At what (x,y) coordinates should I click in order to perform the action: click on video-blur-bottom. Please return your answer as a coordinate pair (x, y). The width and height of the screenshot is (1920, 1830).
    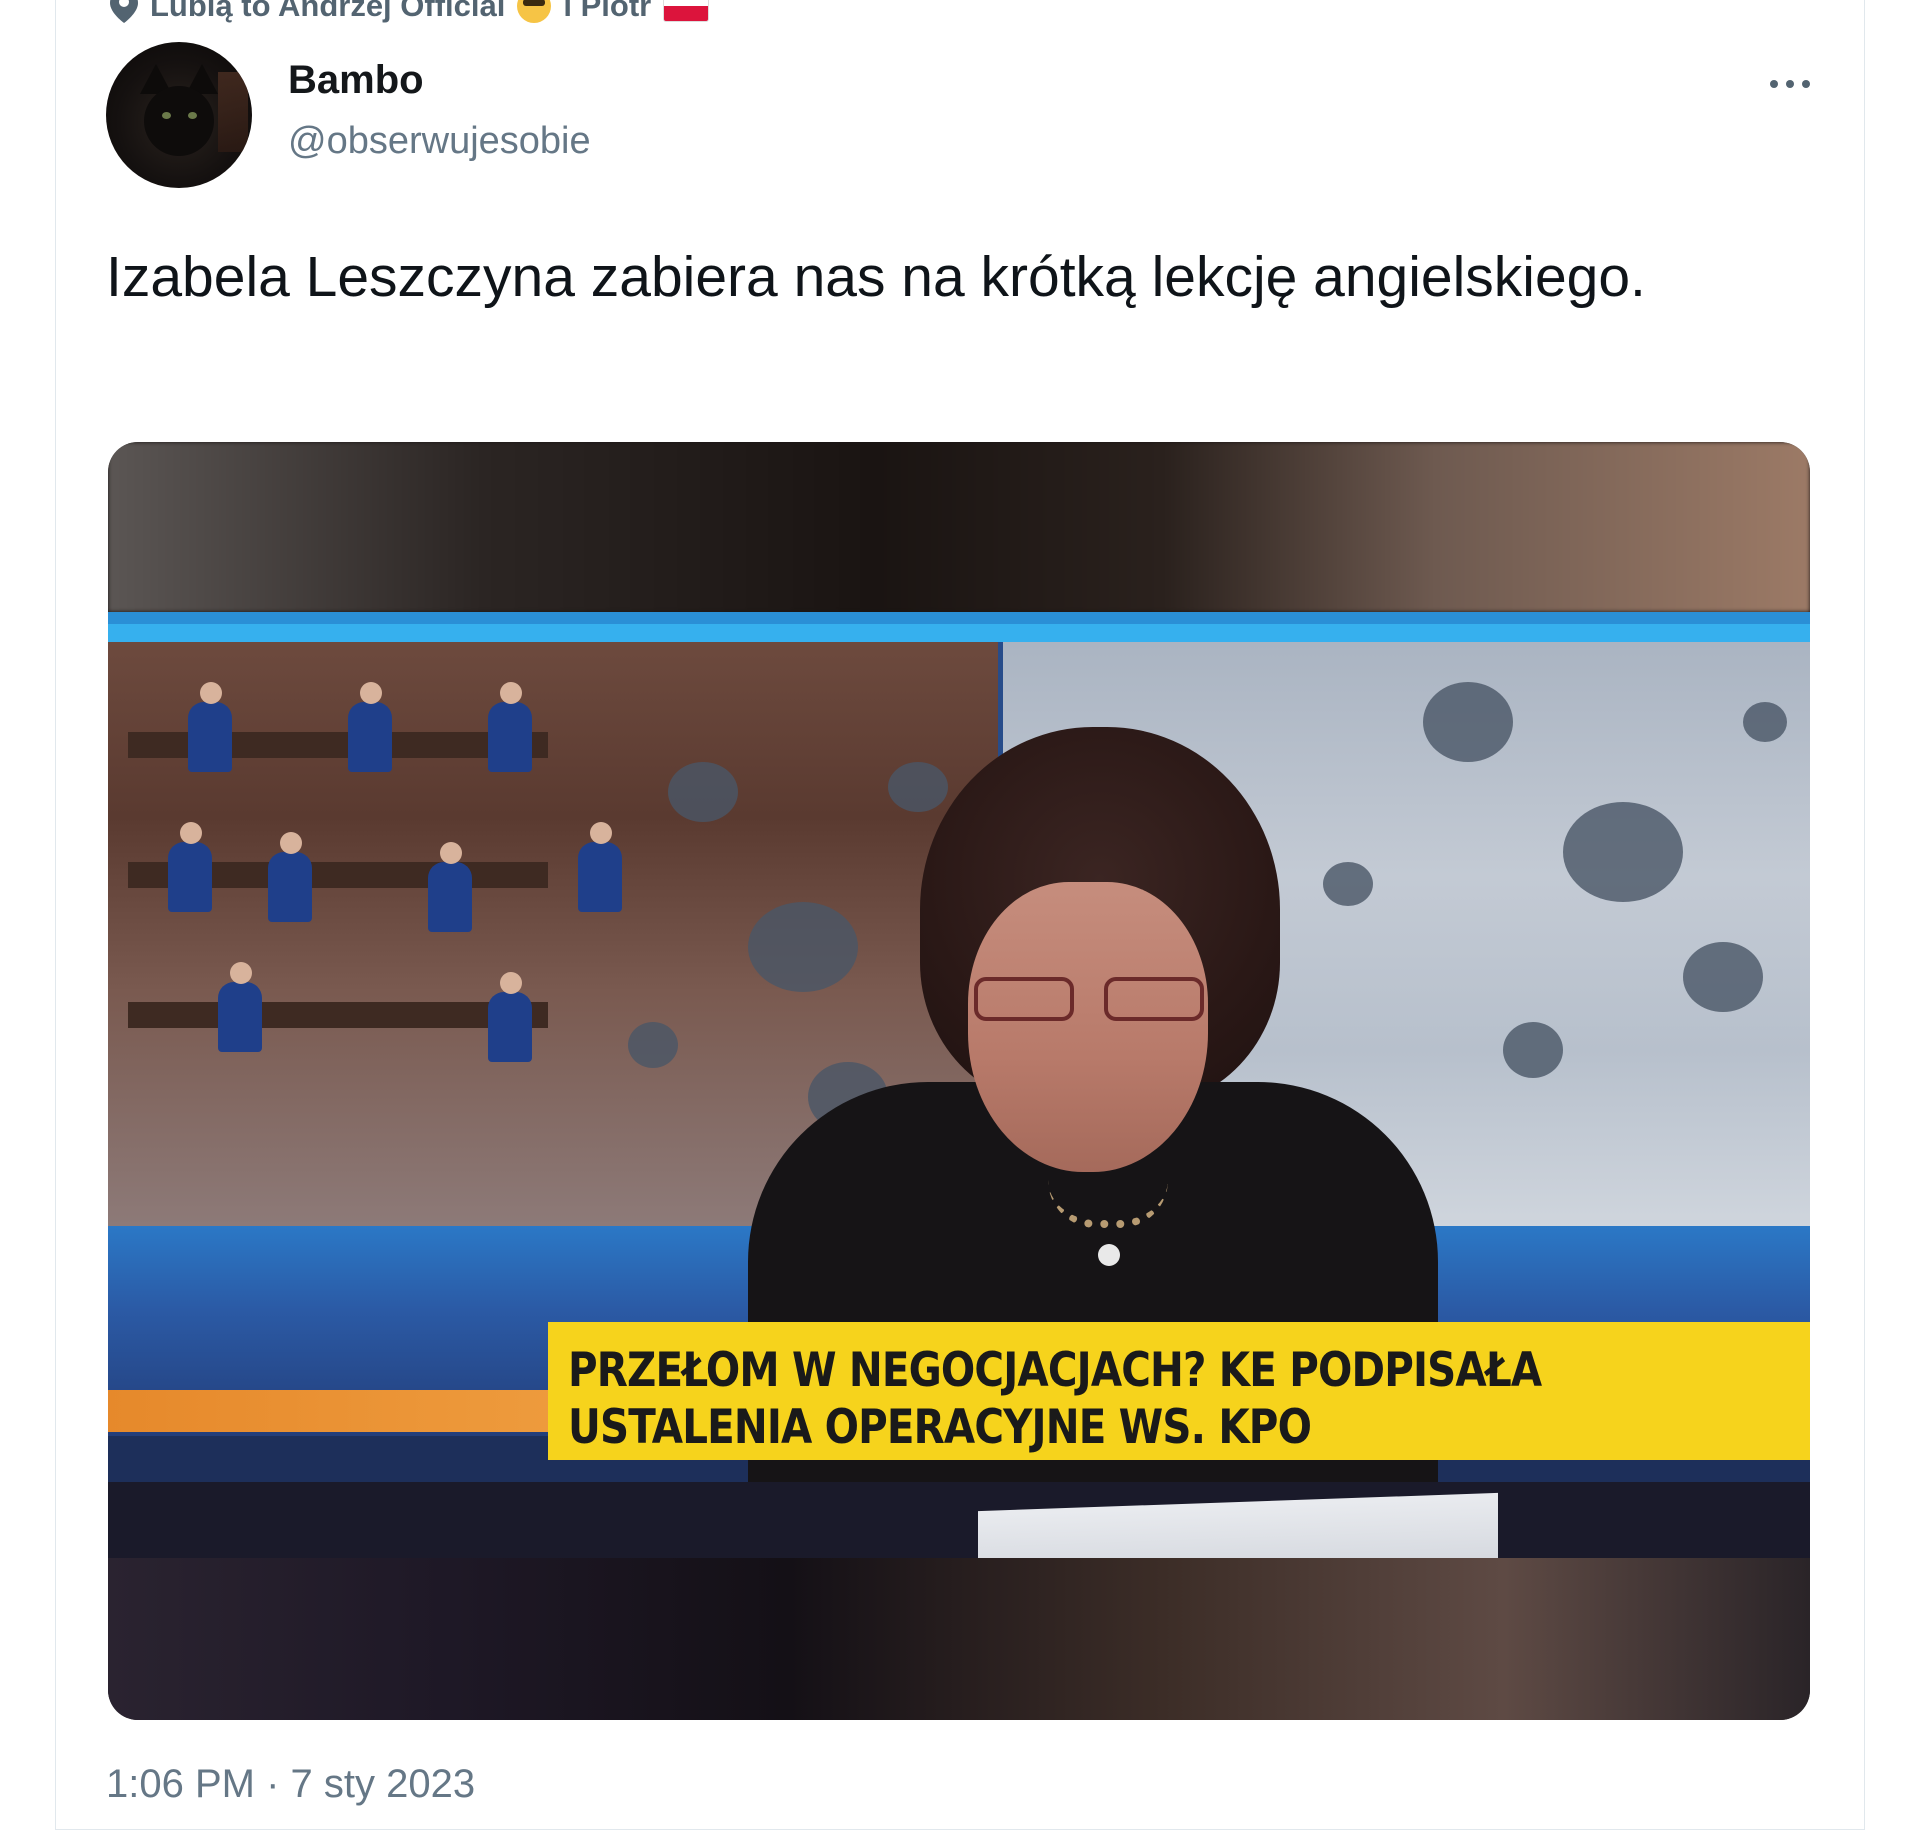
    Looking at the image, I should click on (959, 1639).